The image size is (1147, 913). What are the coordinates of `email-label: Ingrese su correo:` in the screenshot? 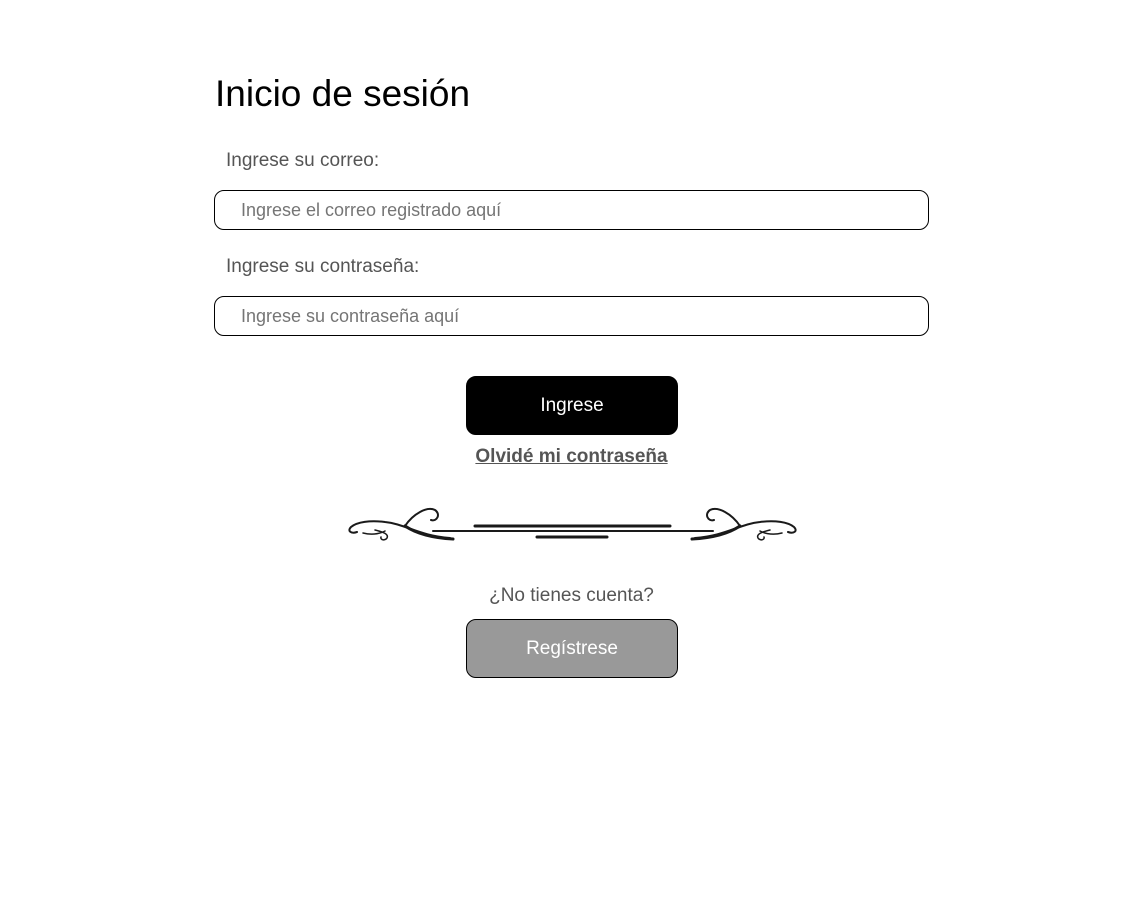 It's located at (303, 160).